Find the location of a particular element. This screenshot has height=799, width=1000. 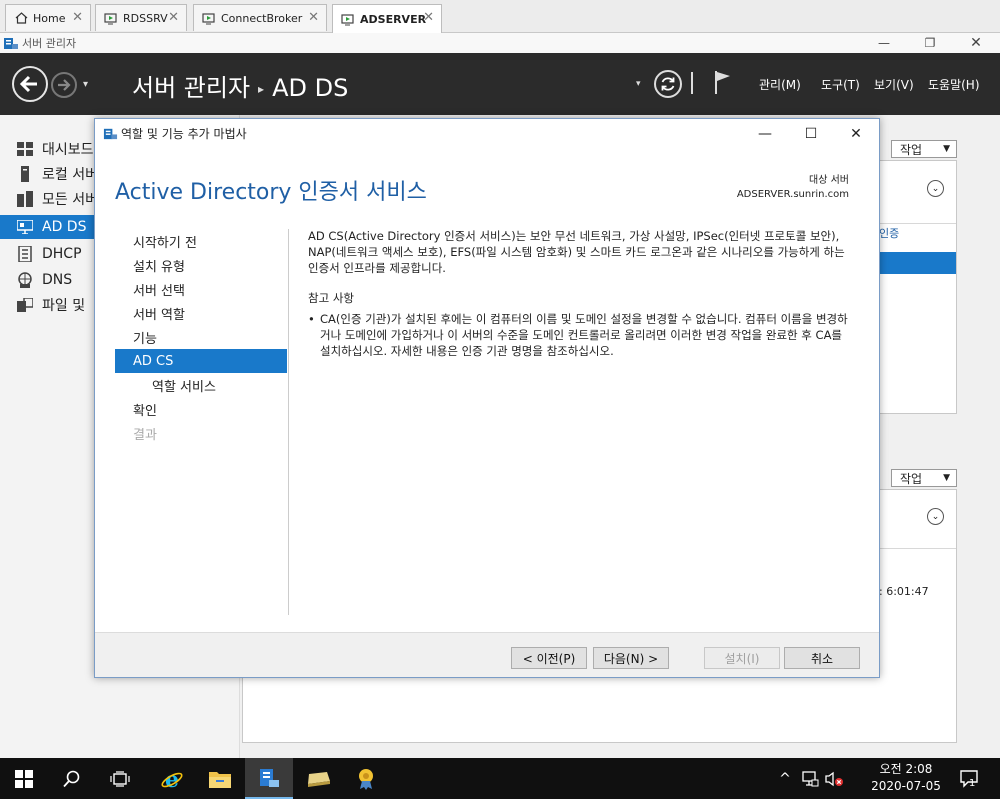

title-root: 서버 관리자 is located at coordinates (191, 88).